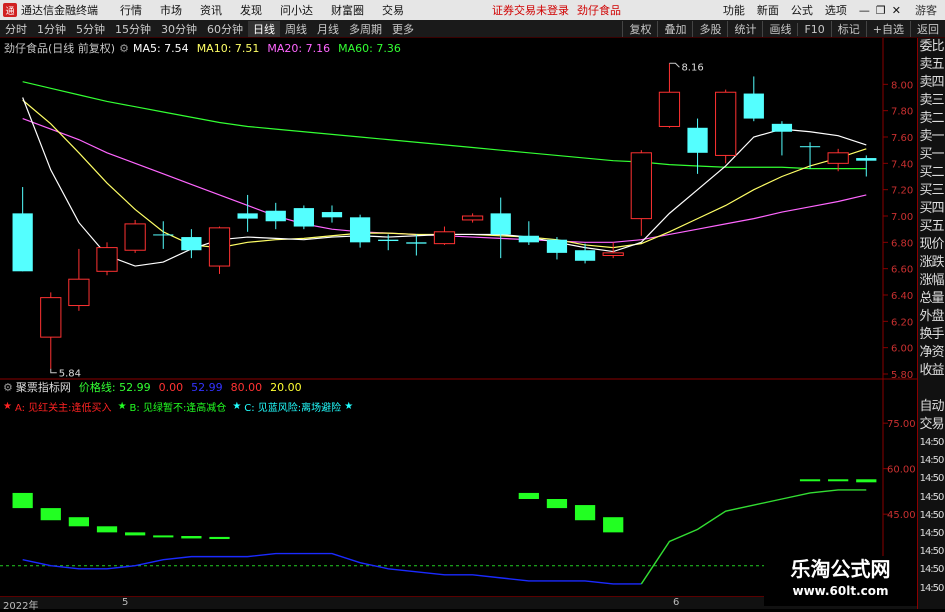  I want to click on mark-button: 标记, so click(848, 29).